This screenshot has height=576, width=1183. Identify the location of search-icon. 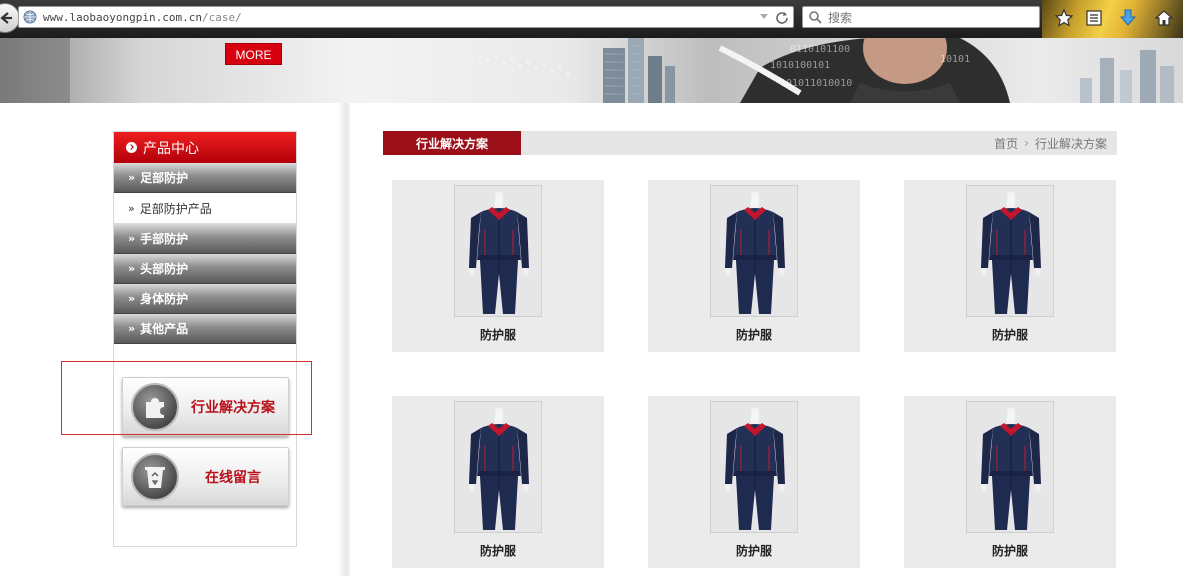
(815, 17).